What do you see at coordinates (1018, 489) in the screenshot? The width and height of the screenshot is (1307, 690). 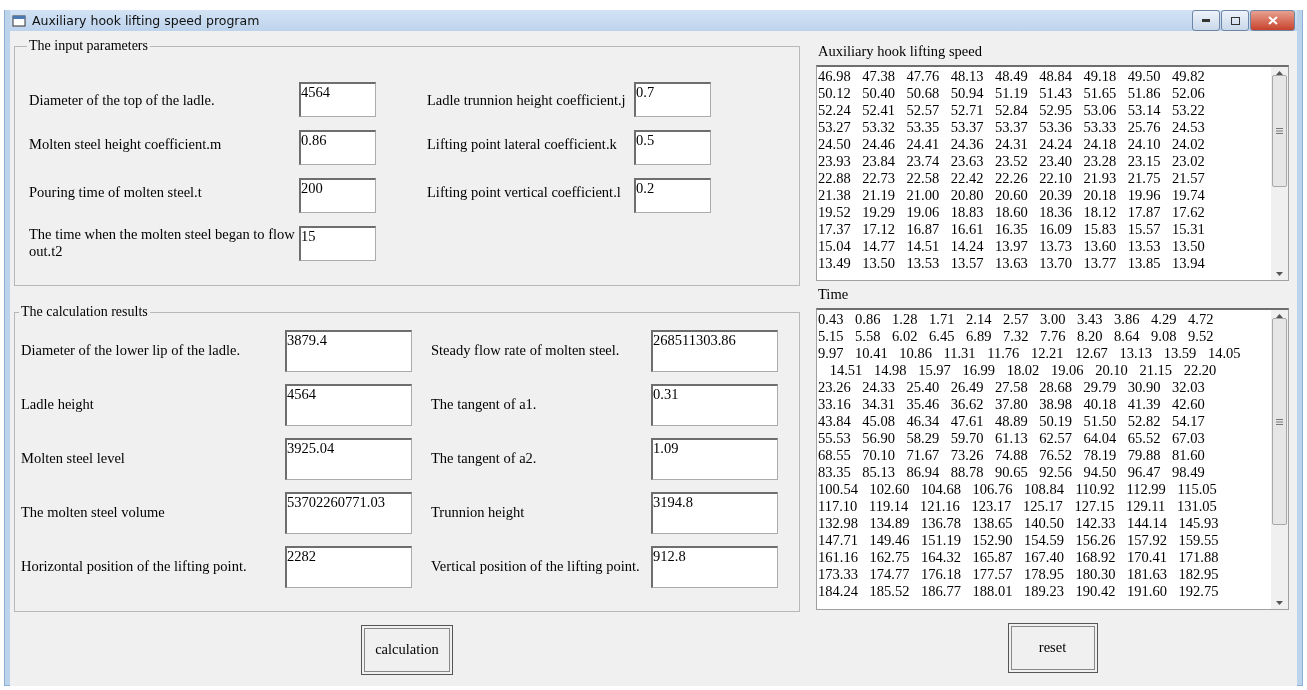 I see `output-line: 100.54 102.60 104.68 106.76 108.84 110.92 112.99 115.05` at bounding box center [1018, 489].